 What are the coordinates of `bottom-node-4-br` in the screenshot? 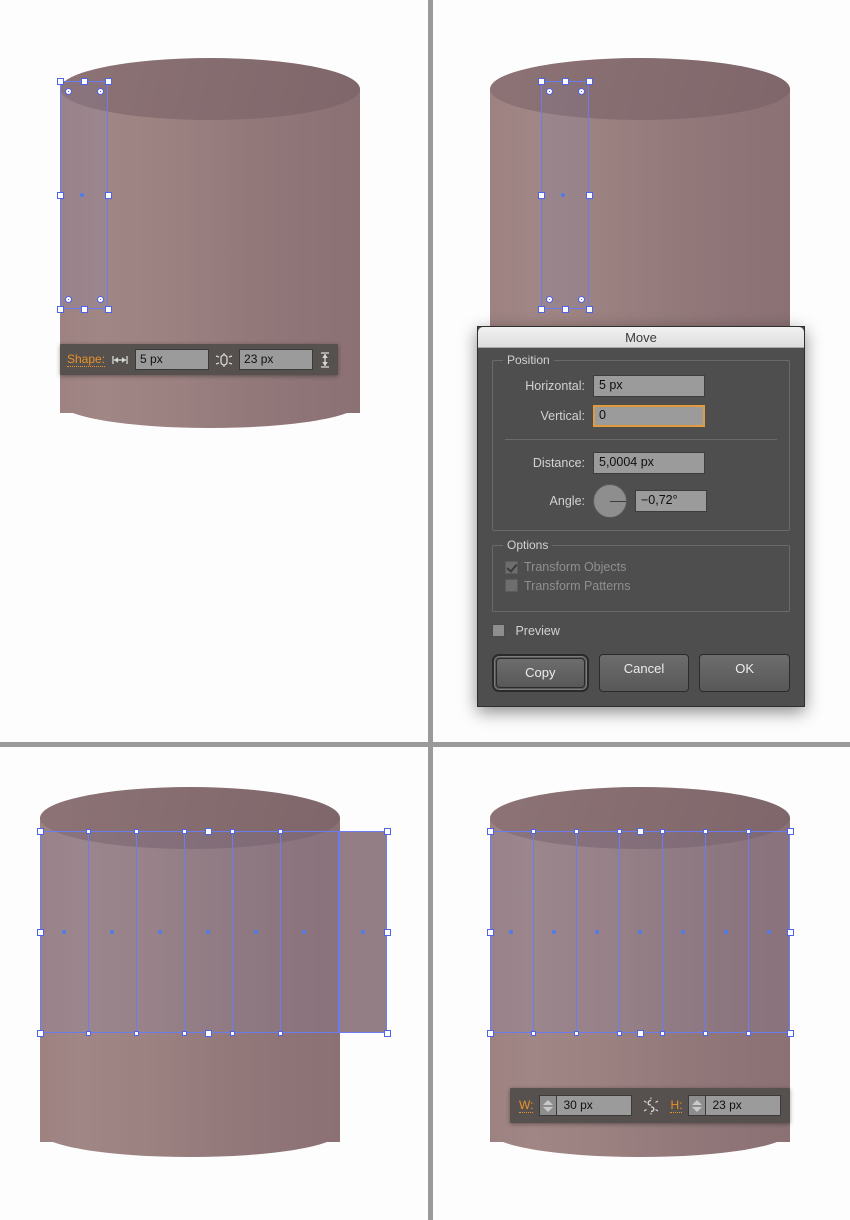 It's located at (662, 1033).